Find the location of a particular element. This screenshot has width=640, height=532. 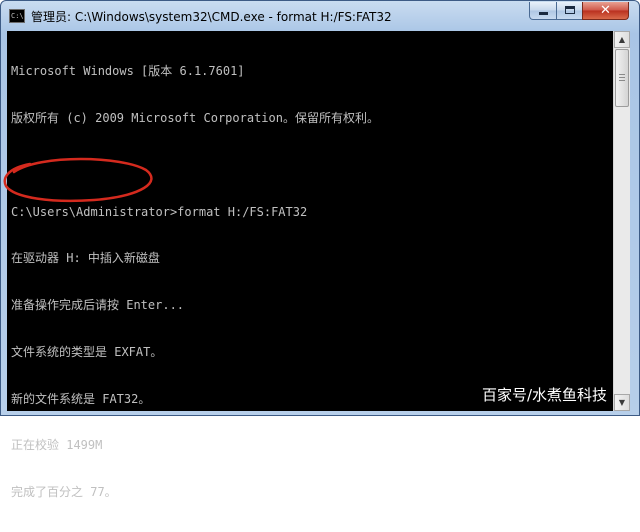

vertical-scrollbar: ▲ ▼ is located at coordinates (621, 221).